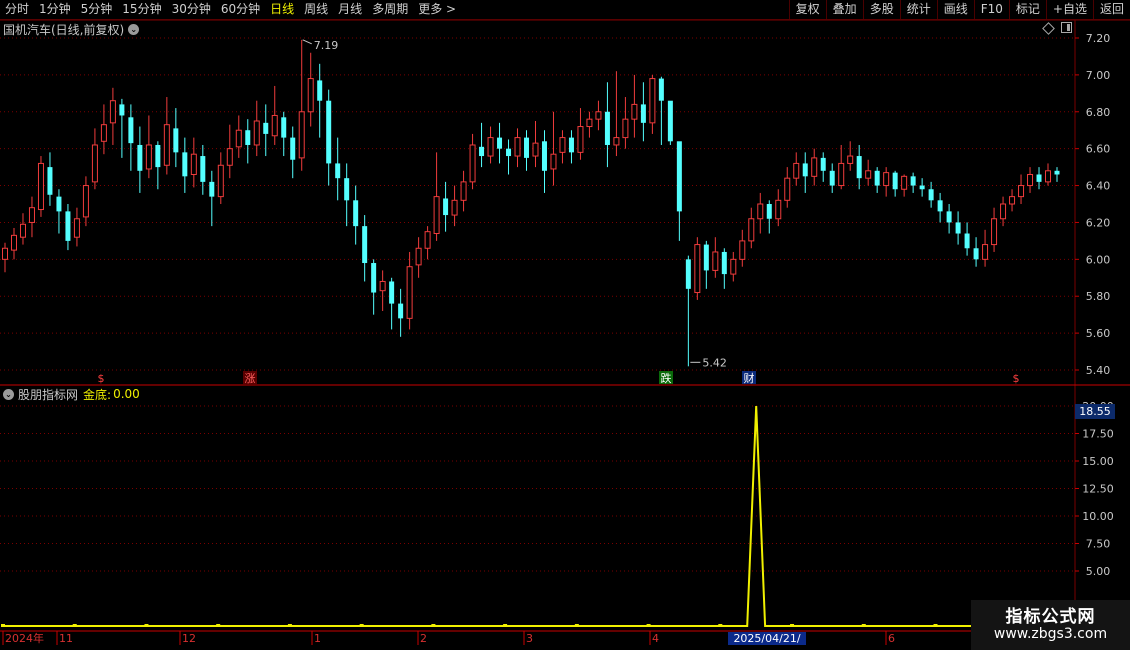 The image size is (1130, 650). What do you see at coordinates (1098, 149) in the screenshot?
I see `y-tick-label: 6.60` at bounding box center [1098, 149].